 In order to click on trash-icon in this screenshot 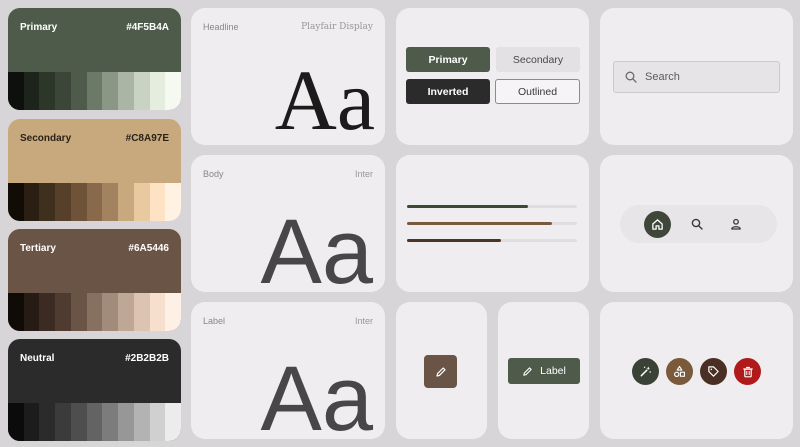, I will do `click(747, 371)`.